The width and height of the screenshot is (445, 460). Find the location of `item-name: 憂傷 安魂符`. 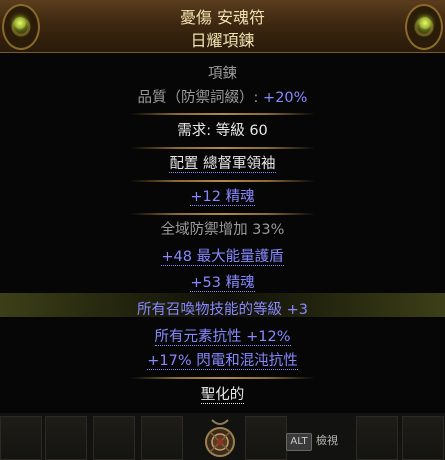

item-name: 憂傷 安魂符 is located at coordinates (222, 17).